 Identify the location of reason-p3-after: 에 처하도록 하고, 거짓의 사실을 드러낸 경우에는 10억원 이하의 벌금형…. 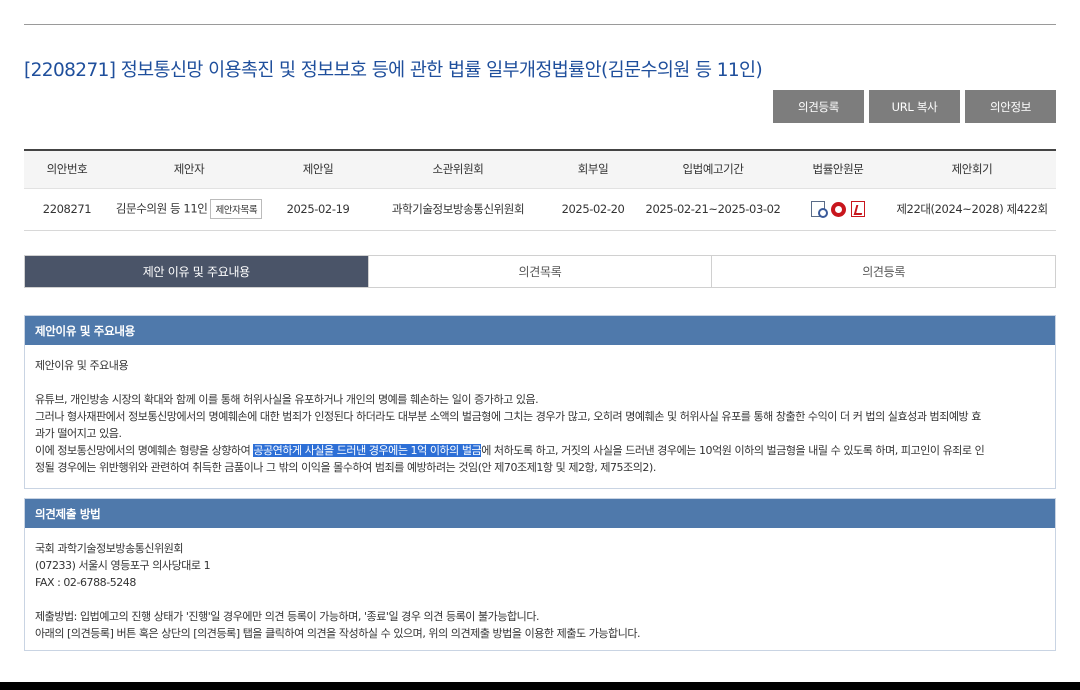
(733, 450).